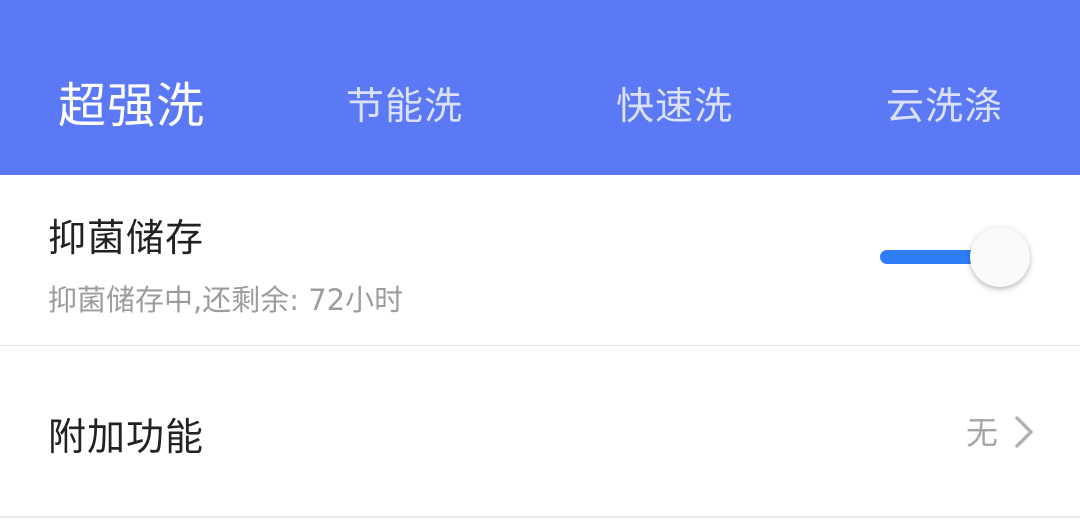  What do you see at coordinates (540, 517) in the screenshot?
I see `bottom-divider` at bounding box center [540, 517].